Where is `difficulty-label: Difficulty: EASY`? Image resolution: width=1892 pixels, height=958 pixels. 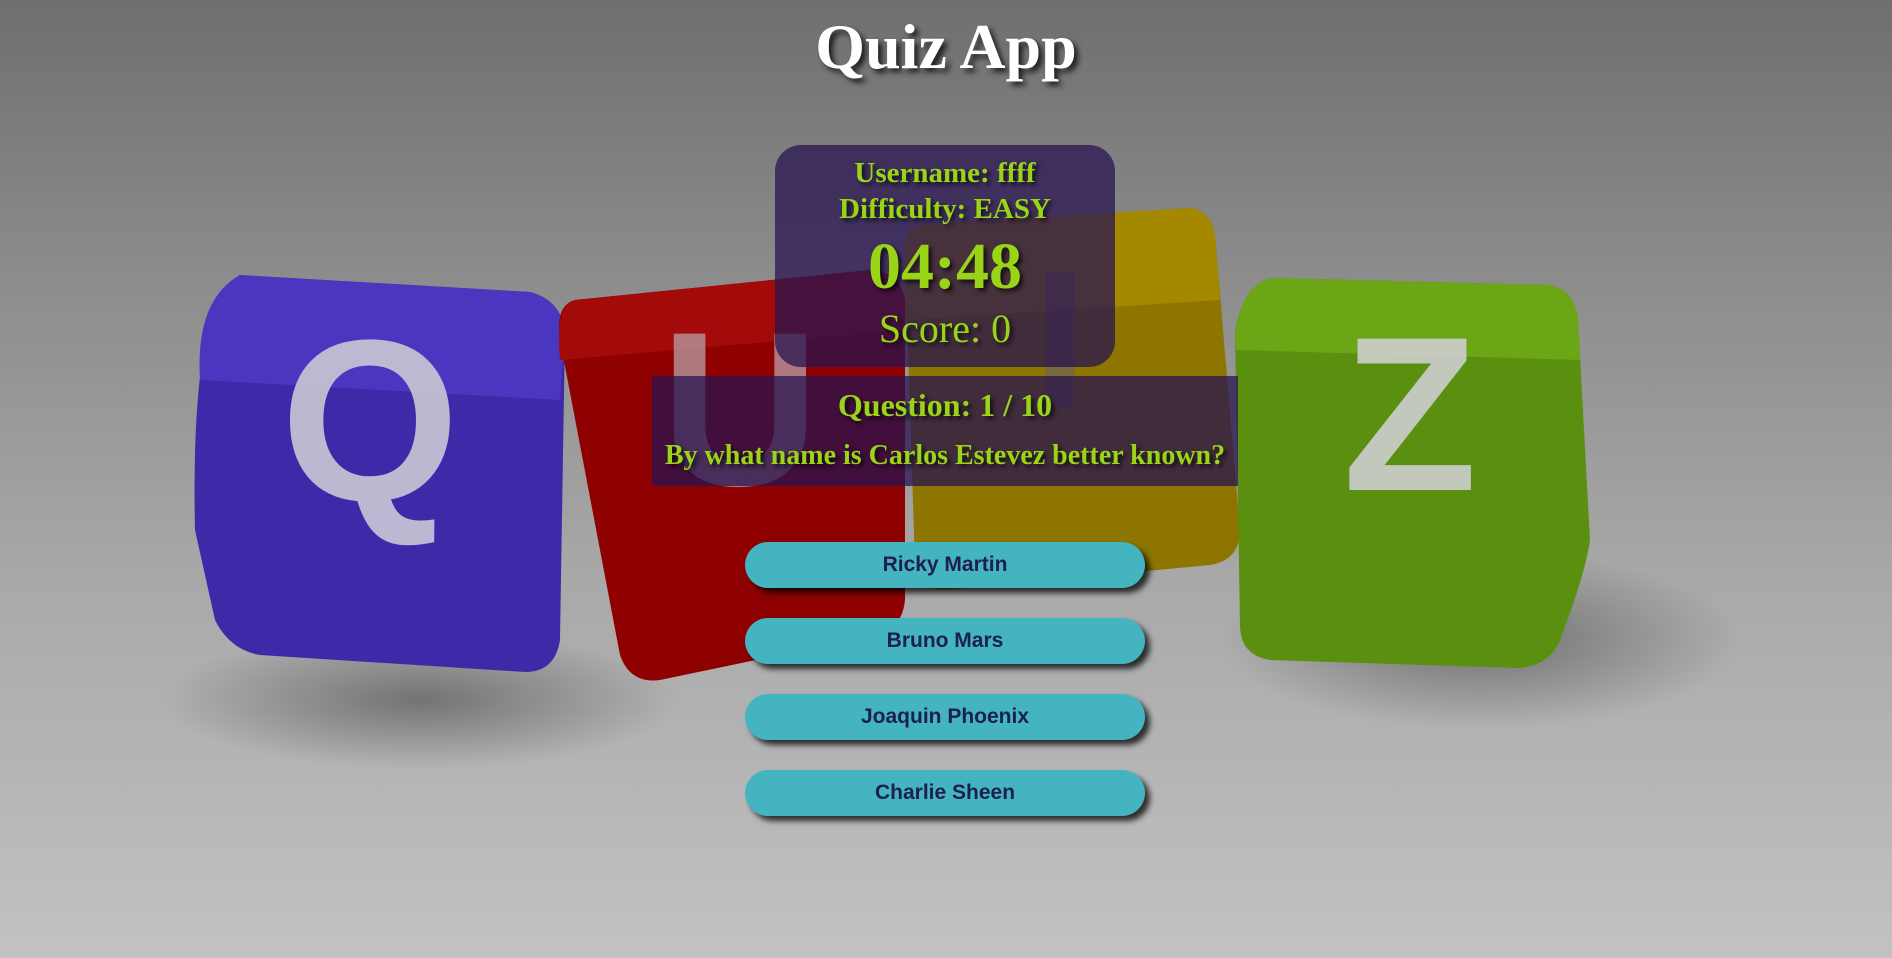 difficulty-label: Difficulty: EASY is located at coordinates (945, 209).